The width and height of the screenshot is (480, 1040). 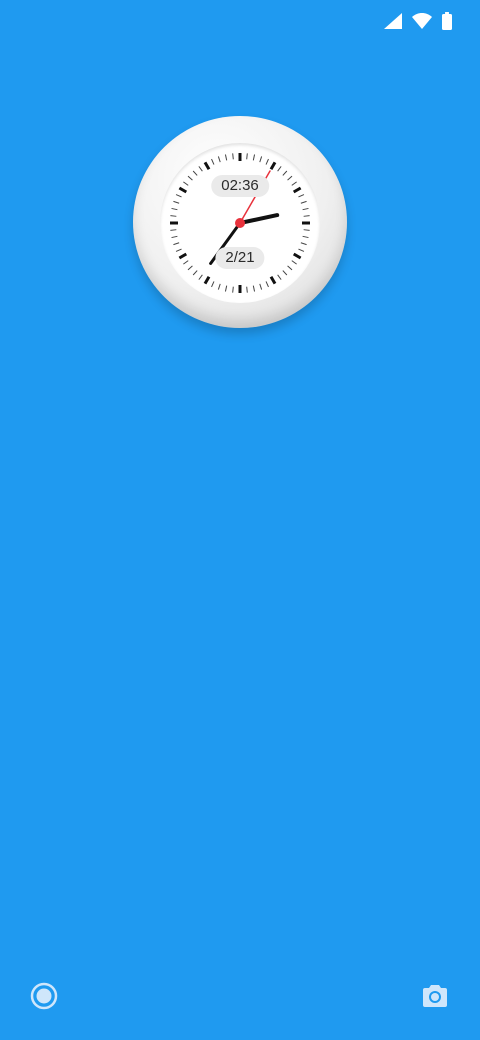 What do you see at coordinates (435, 996) in the screenshot?
I see `camera-icon` at bounding box center [435, 996].